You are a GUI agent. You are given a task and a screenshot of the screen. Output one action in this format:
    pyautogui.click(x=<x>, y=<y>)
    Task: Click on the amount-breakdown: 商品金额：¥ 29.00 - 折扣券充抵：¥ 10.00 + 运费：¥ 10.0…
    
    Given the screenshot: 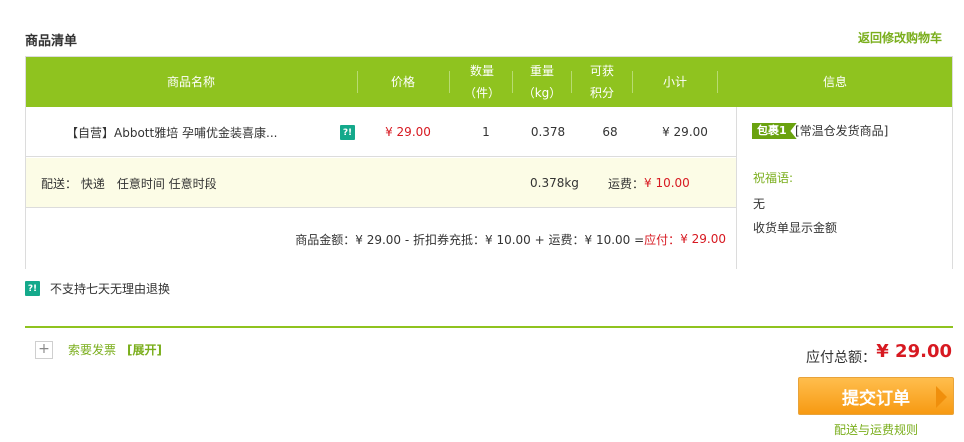 What is the action you would take?
    pyautogui.click(x=470, y=239)
    